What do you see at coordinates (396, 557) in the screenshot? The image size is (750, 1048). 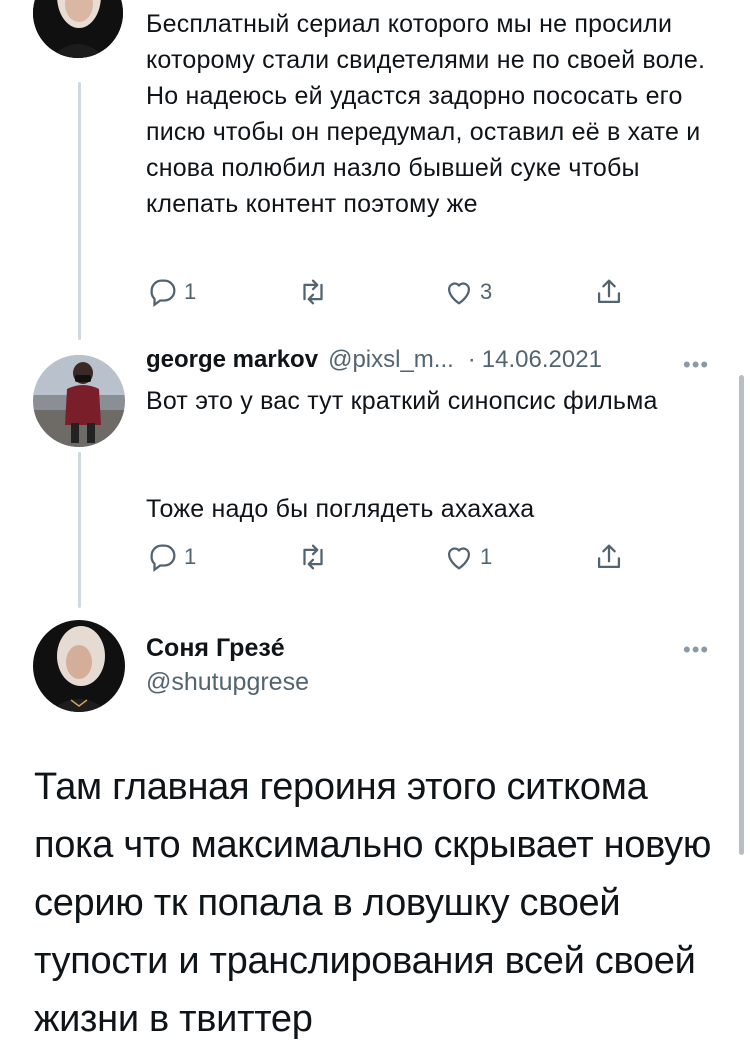 I see `tweet-actions: 1 1` at bounding box center [396, 557].